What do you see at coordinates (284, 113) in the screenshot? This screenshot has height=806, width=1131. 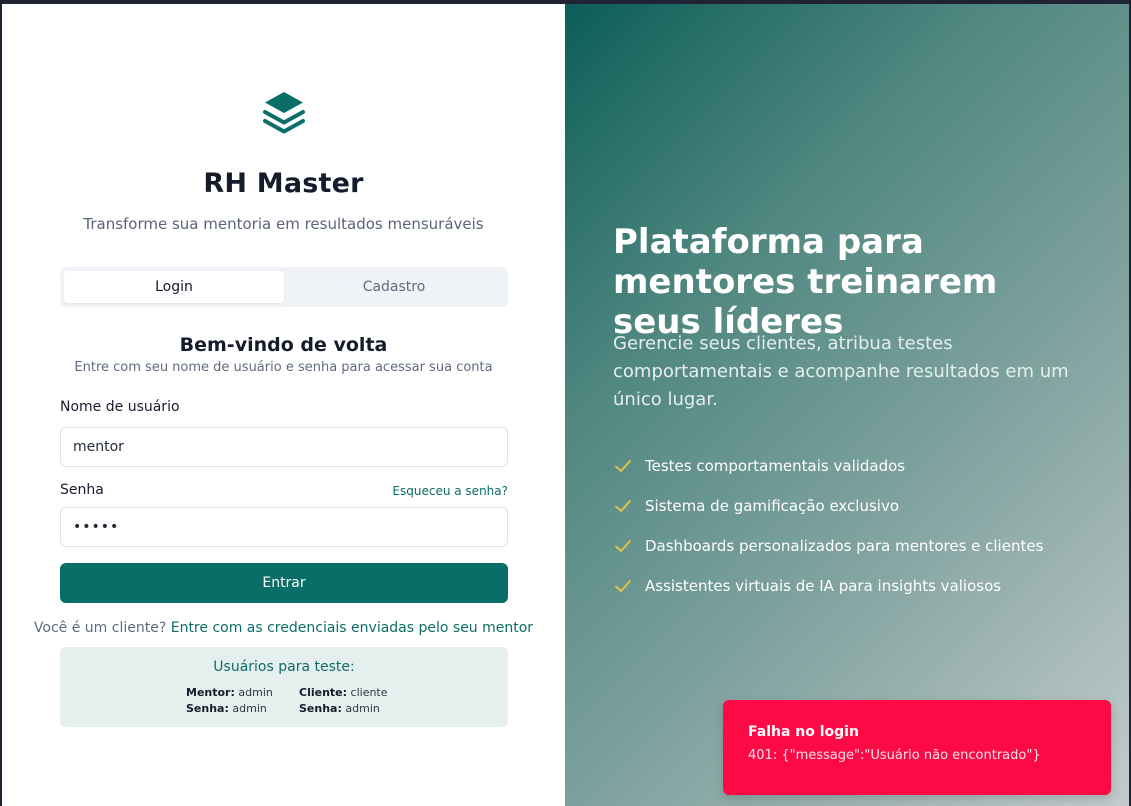 I see `layers-icon` at bounding box center [284, 113].